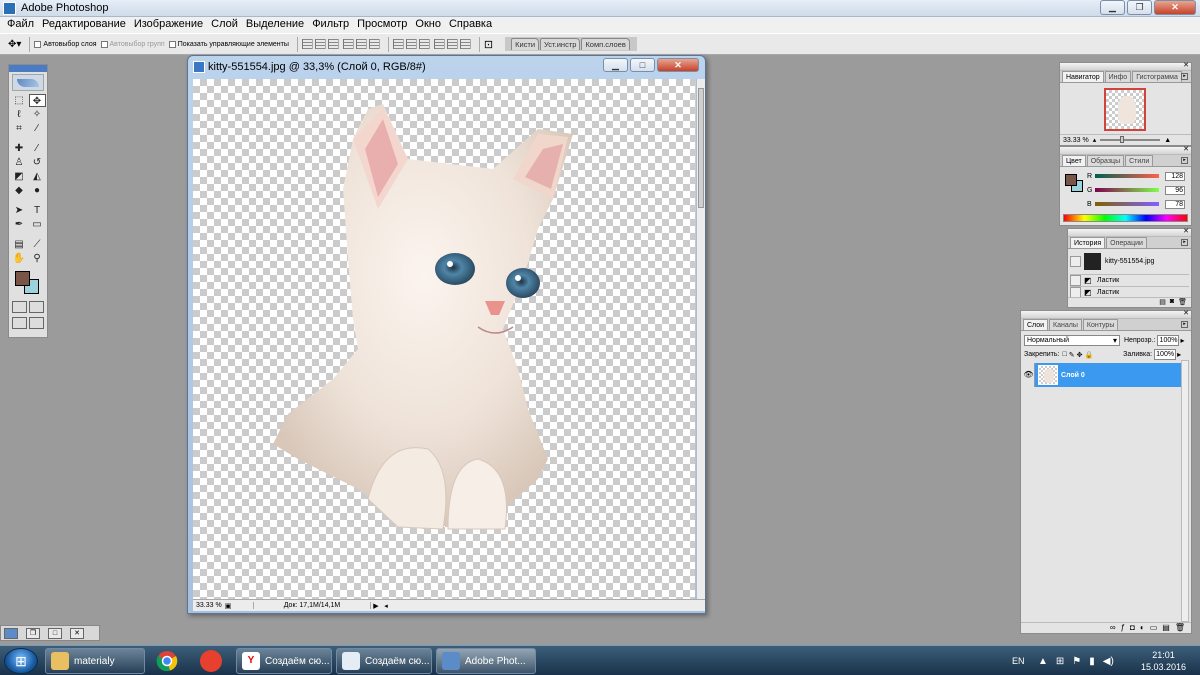  I want to click on action-center-flag-icon: ⚑, so click(1076, 661).